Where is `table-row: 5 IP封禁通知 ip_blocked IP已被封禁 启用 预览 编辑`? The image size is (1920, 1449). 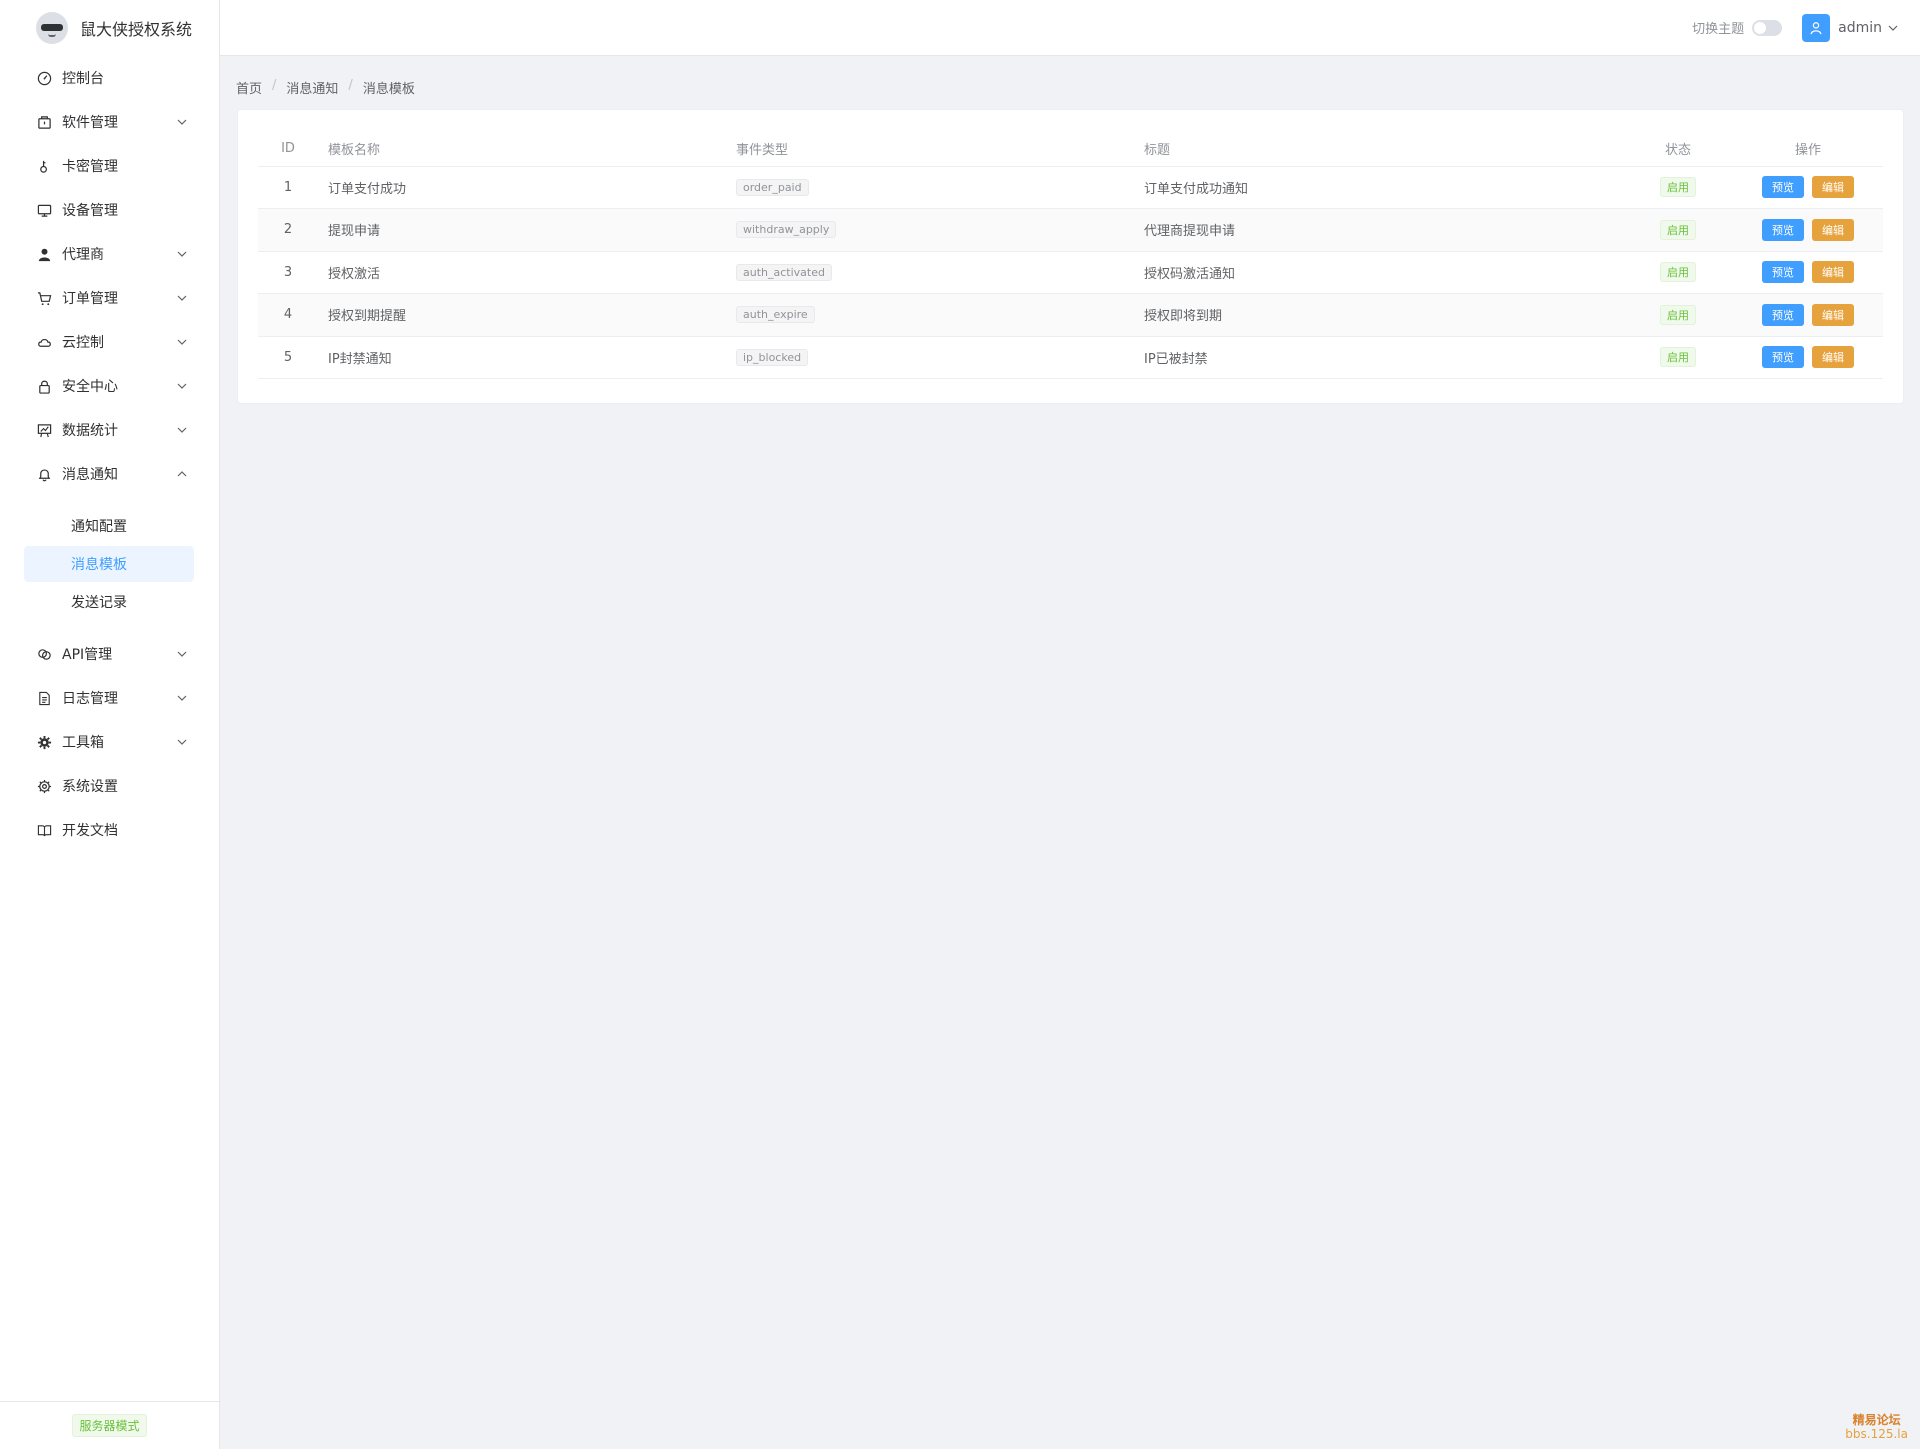 table-row: 5 IP封禁通知 ip_blocked IP已被封禁 启用 预览 编辑 is located at coordinates (1070, 357).